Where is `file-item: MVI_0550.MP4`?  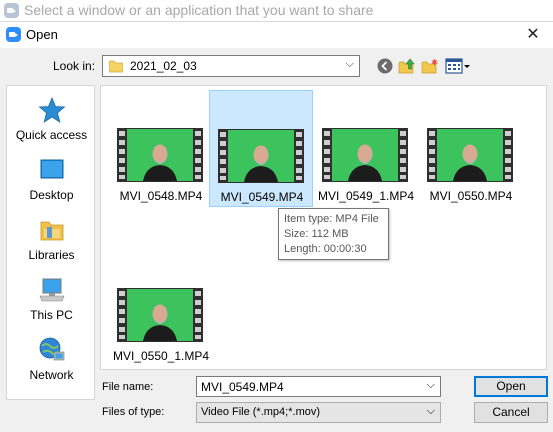
file-item: MVI_0550.MP4 is located at coordinates (471, 148).